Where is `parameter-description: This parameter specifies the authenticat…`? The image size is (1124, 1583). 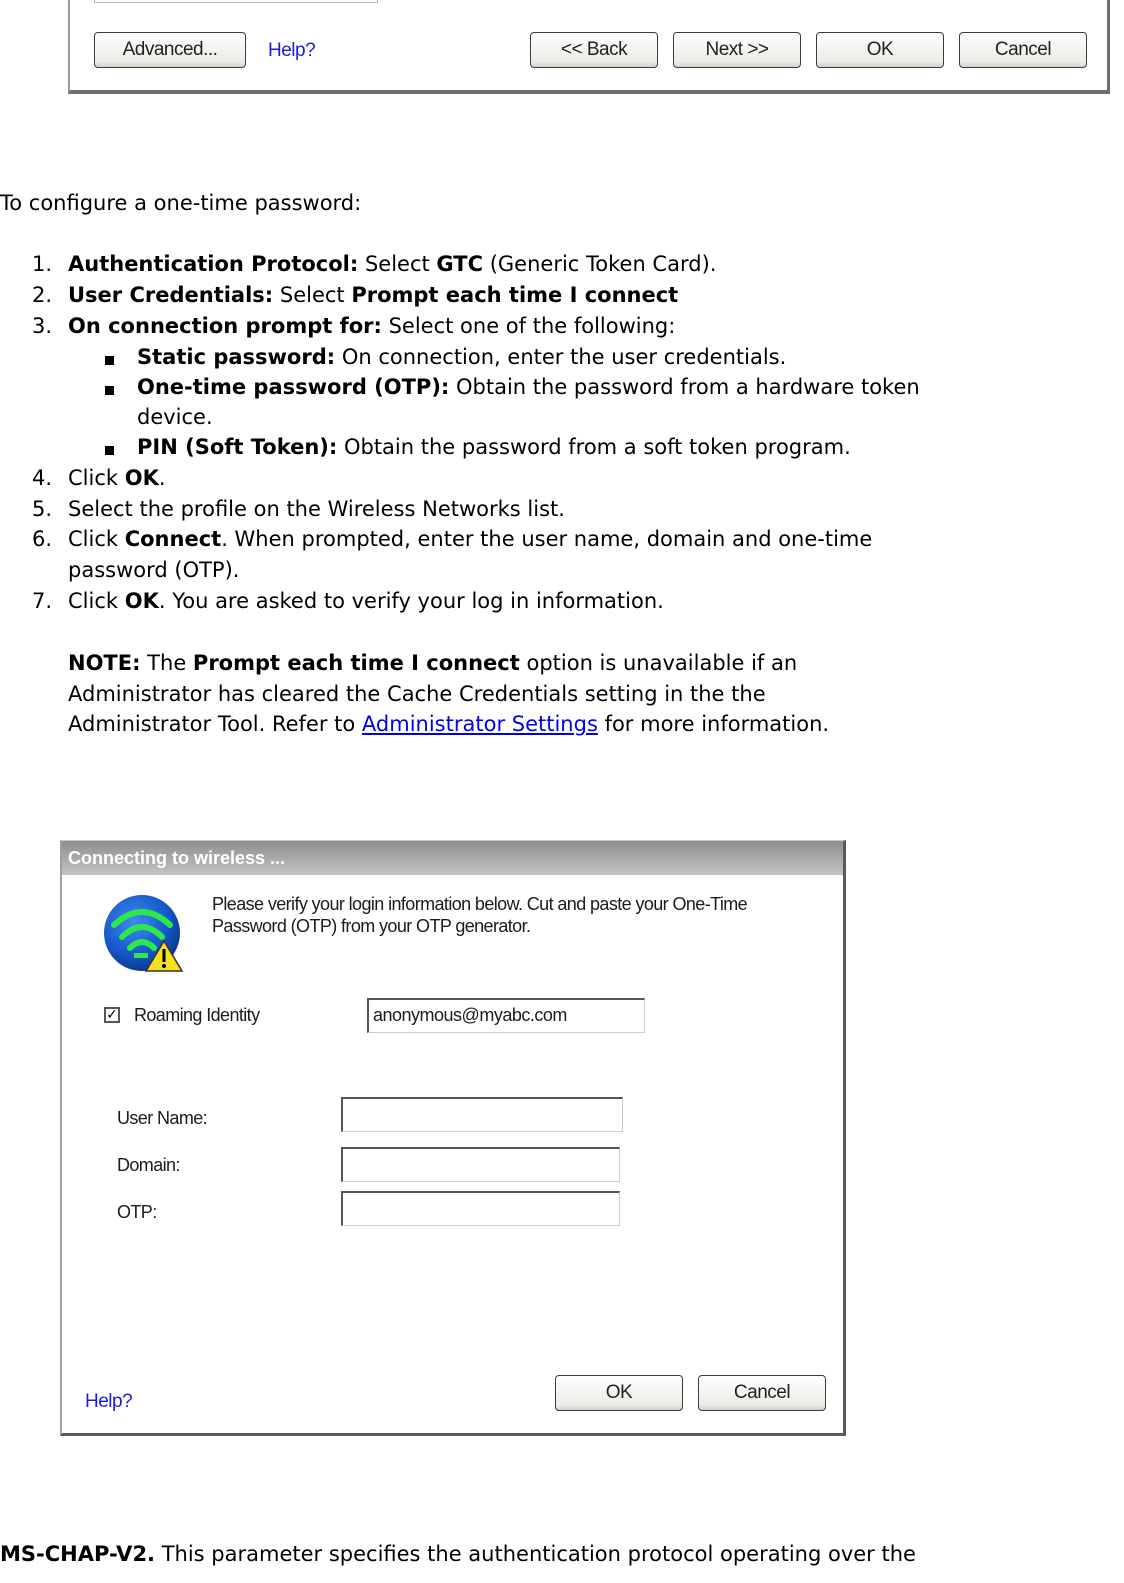 parameter-description: This parameter specifies the authenticat… is located at coordinates (535, 1554).